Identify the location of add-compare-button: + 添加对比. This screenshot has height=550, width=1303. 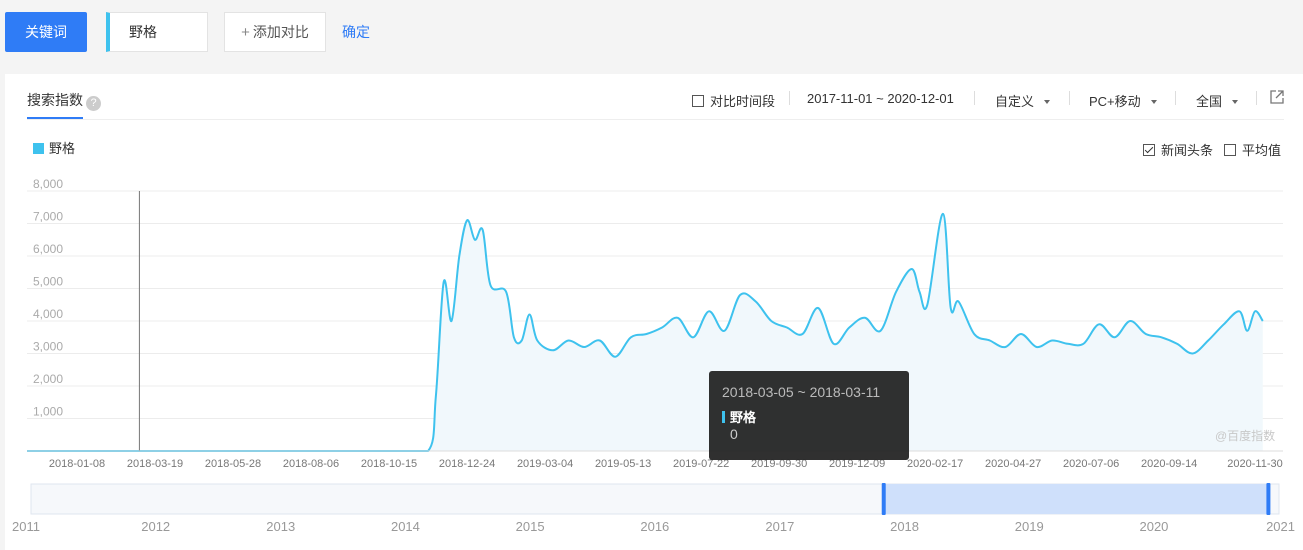
(275, 32).